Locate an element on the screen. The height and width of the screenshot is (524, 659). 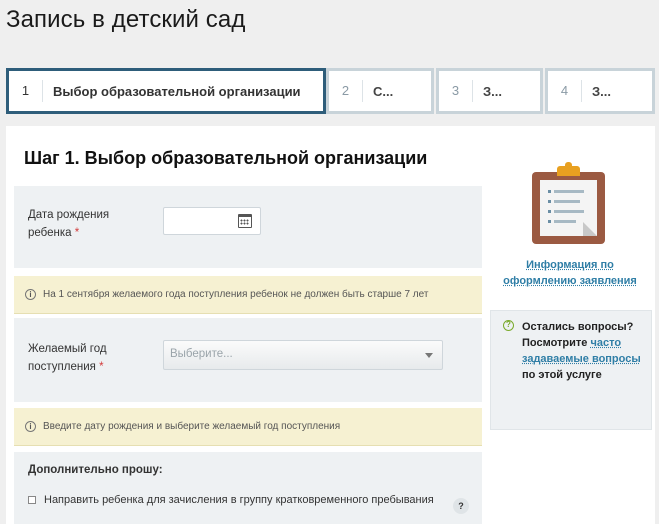
step-number: 2 is located at coordinates (346, 91).